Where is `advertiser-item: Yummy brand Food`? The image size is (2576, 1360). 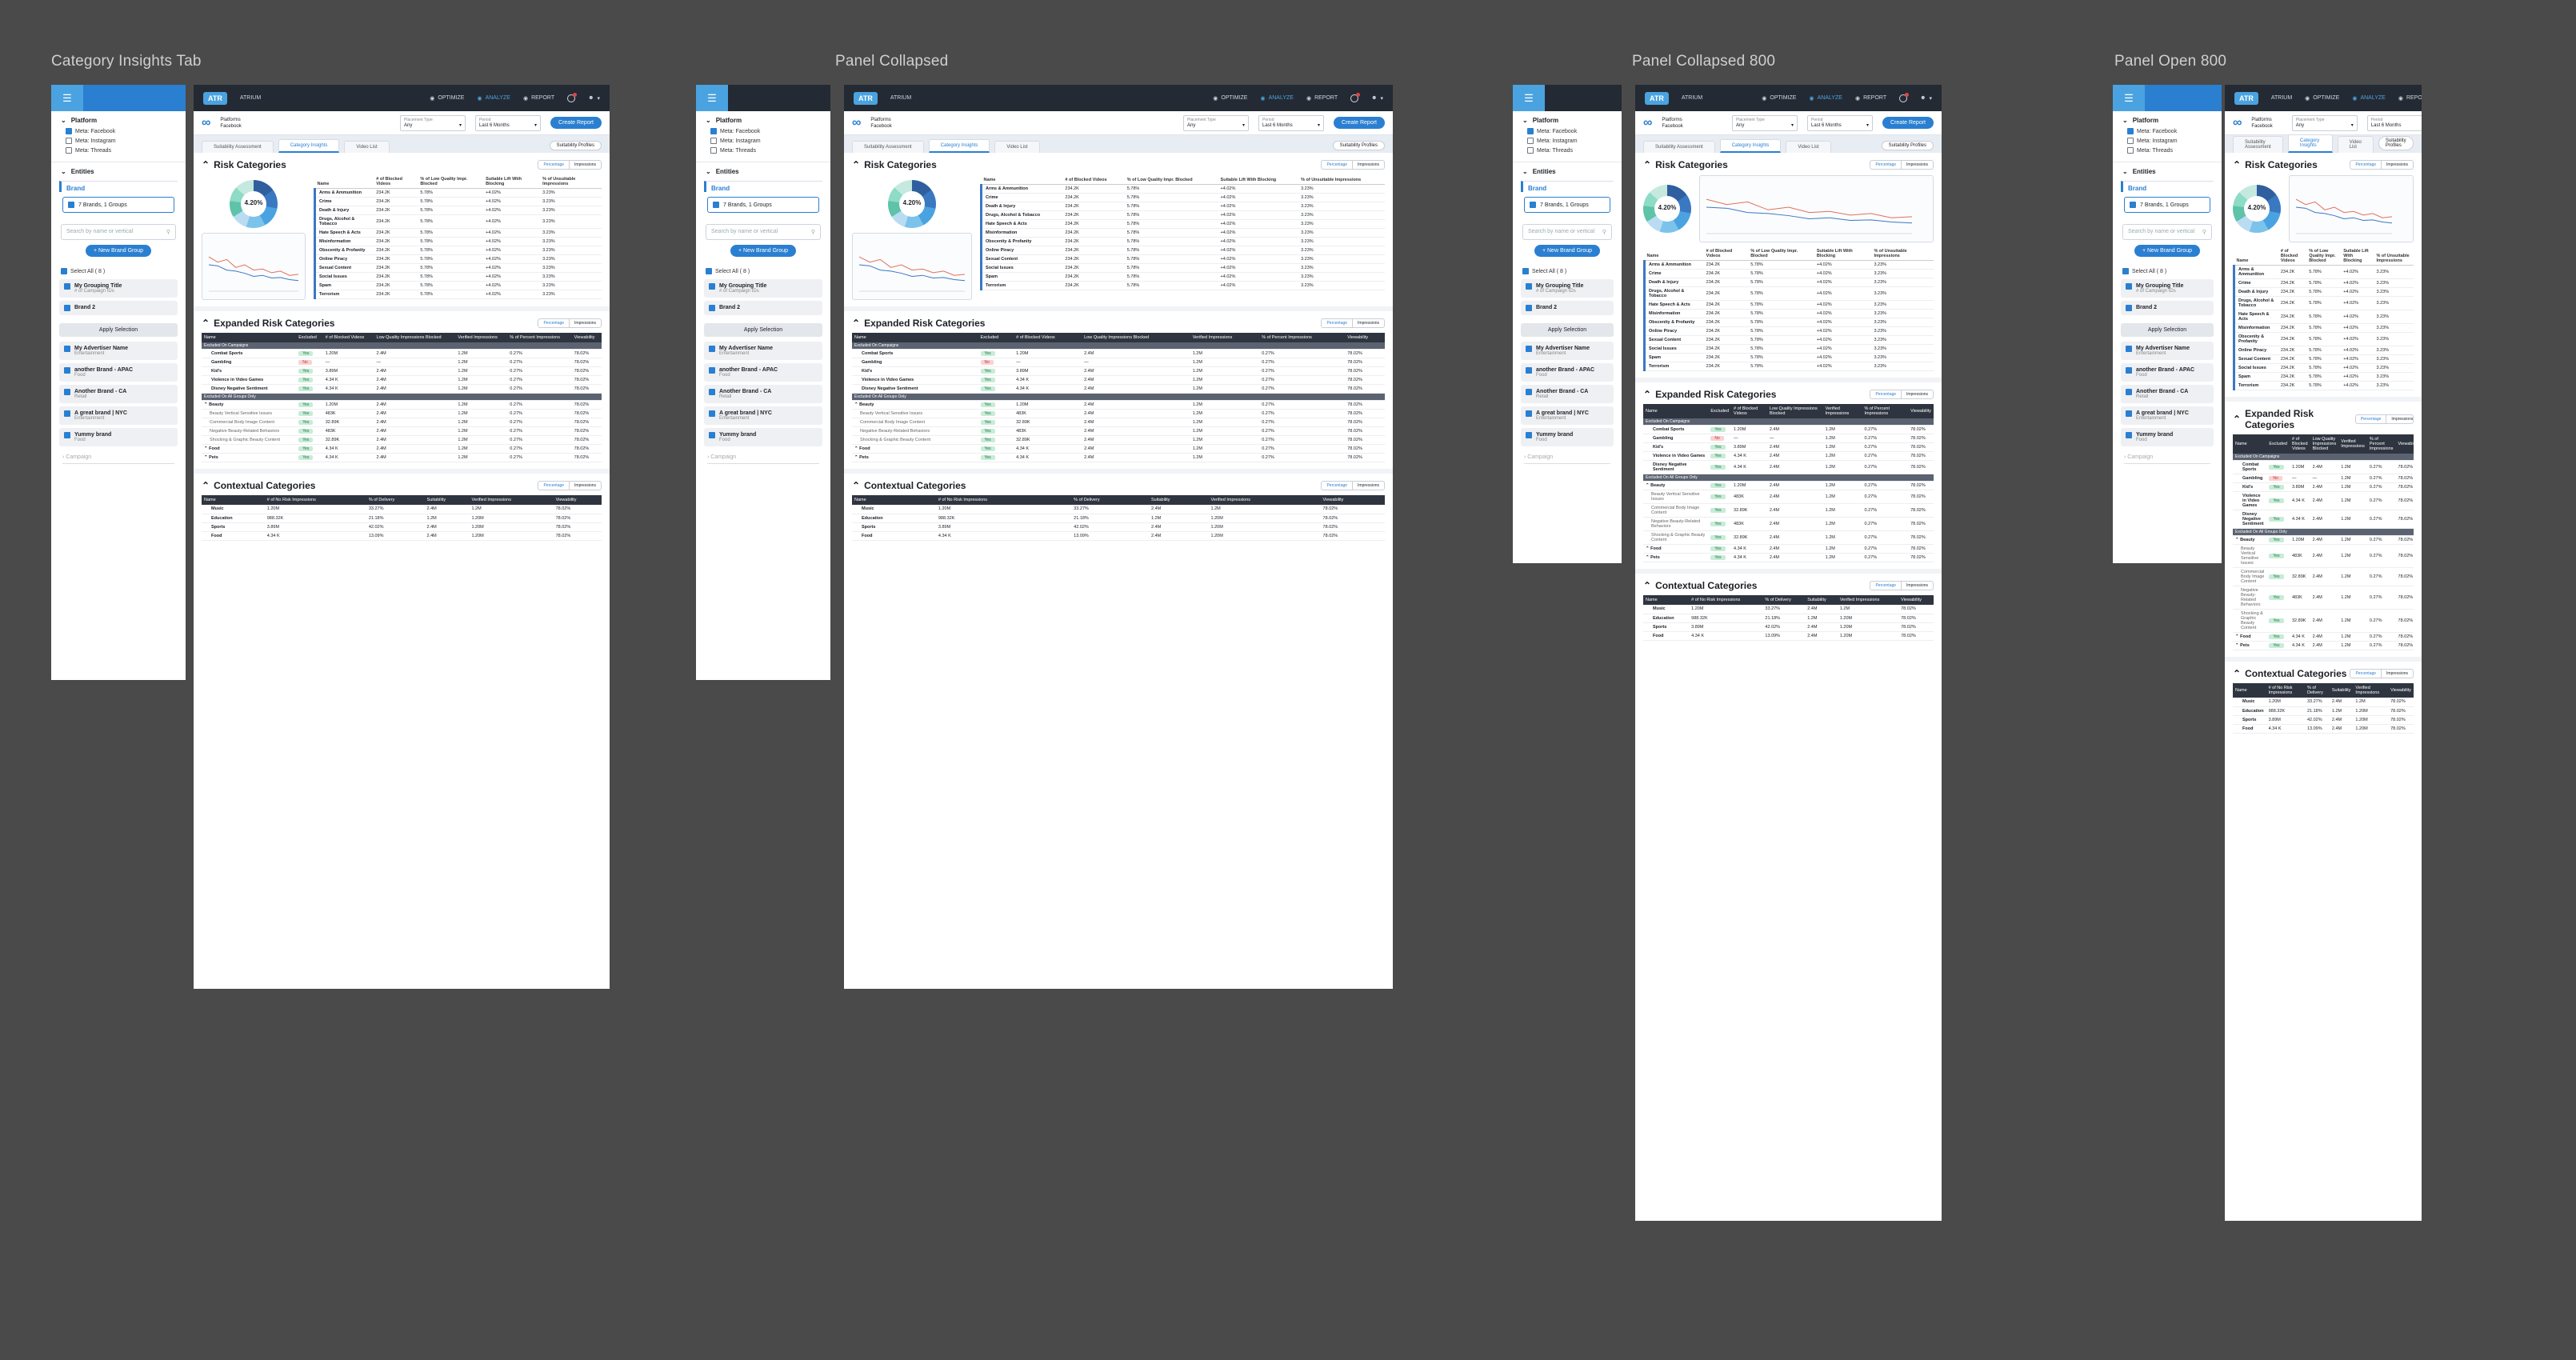
advertiser-item: Yummy brand Food is located at coordinates (2167, 437).